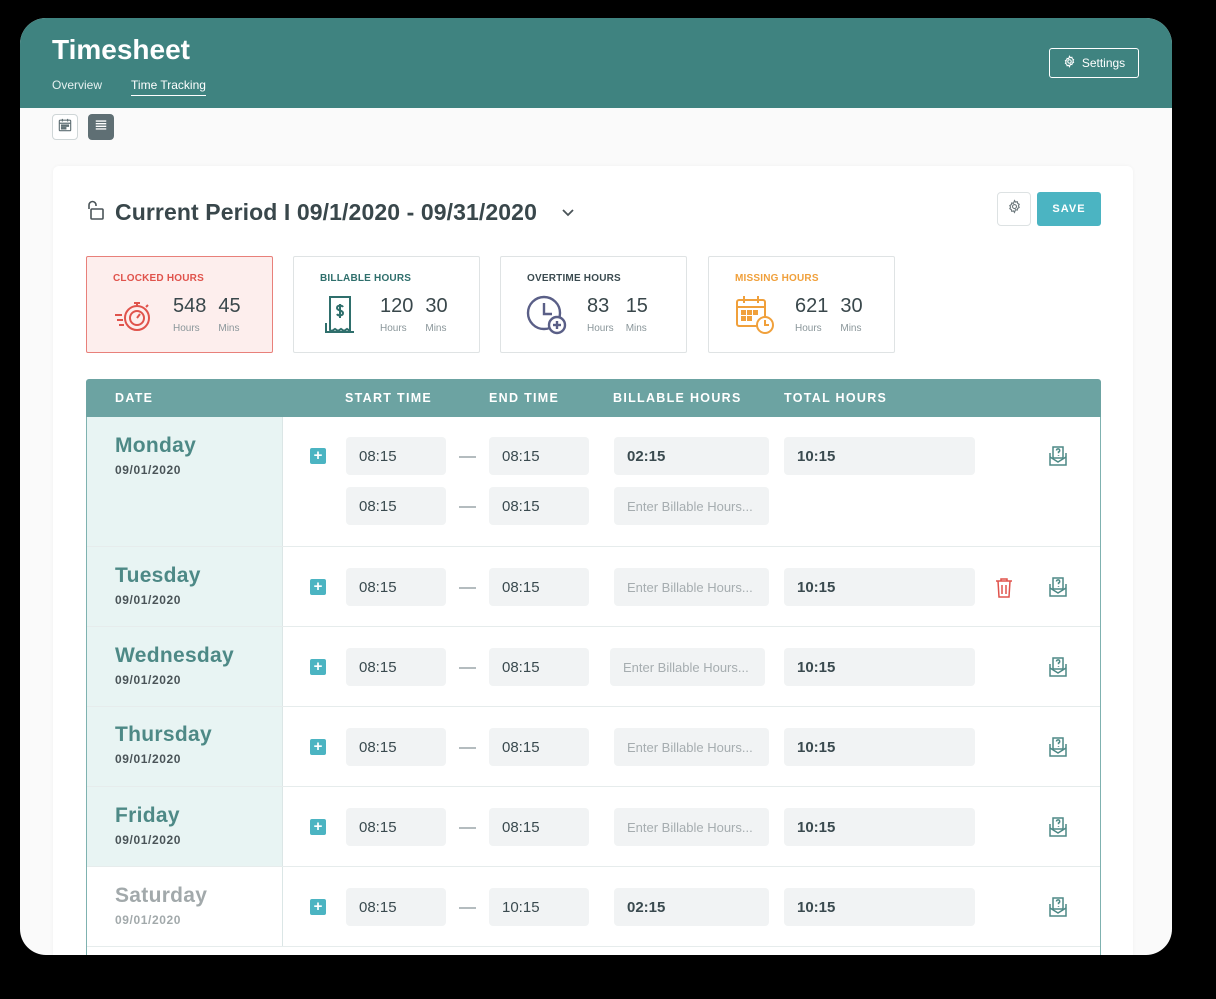  I want to click on stopwatch-icon, so click(133, 315).